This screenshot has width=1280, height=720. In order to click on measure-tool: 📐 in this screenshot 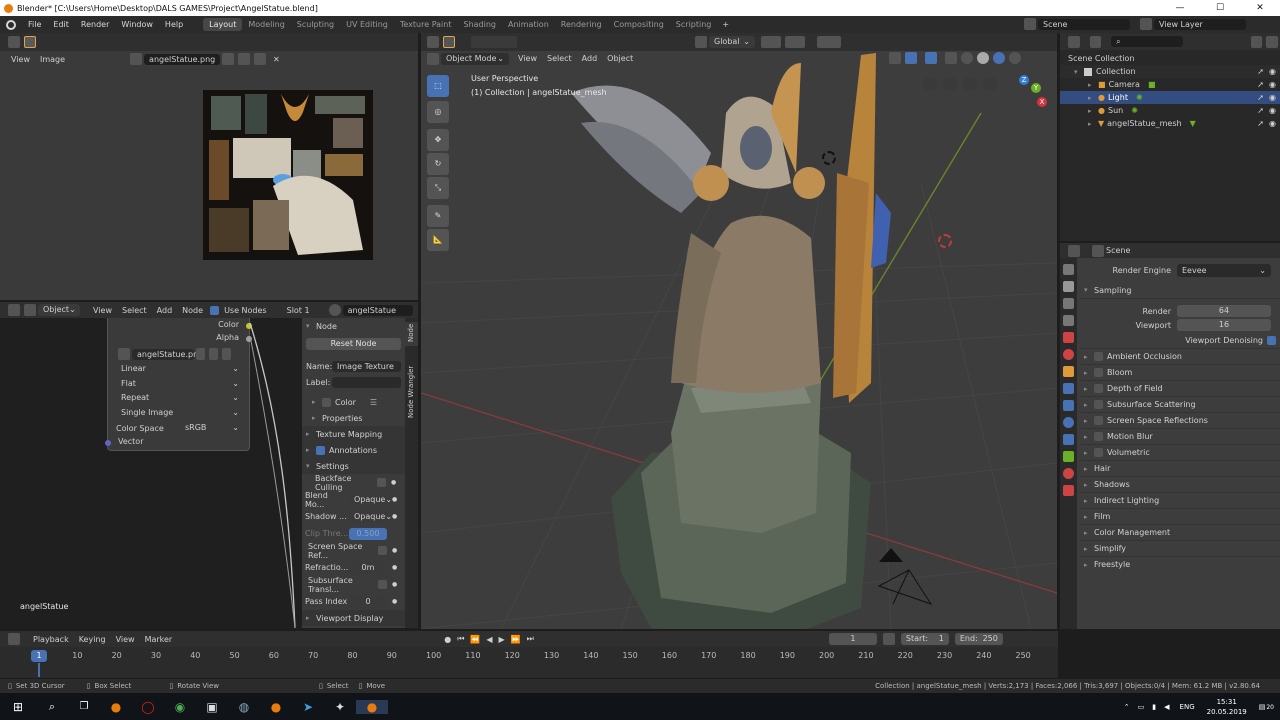, I will do `click(438, 240)`.